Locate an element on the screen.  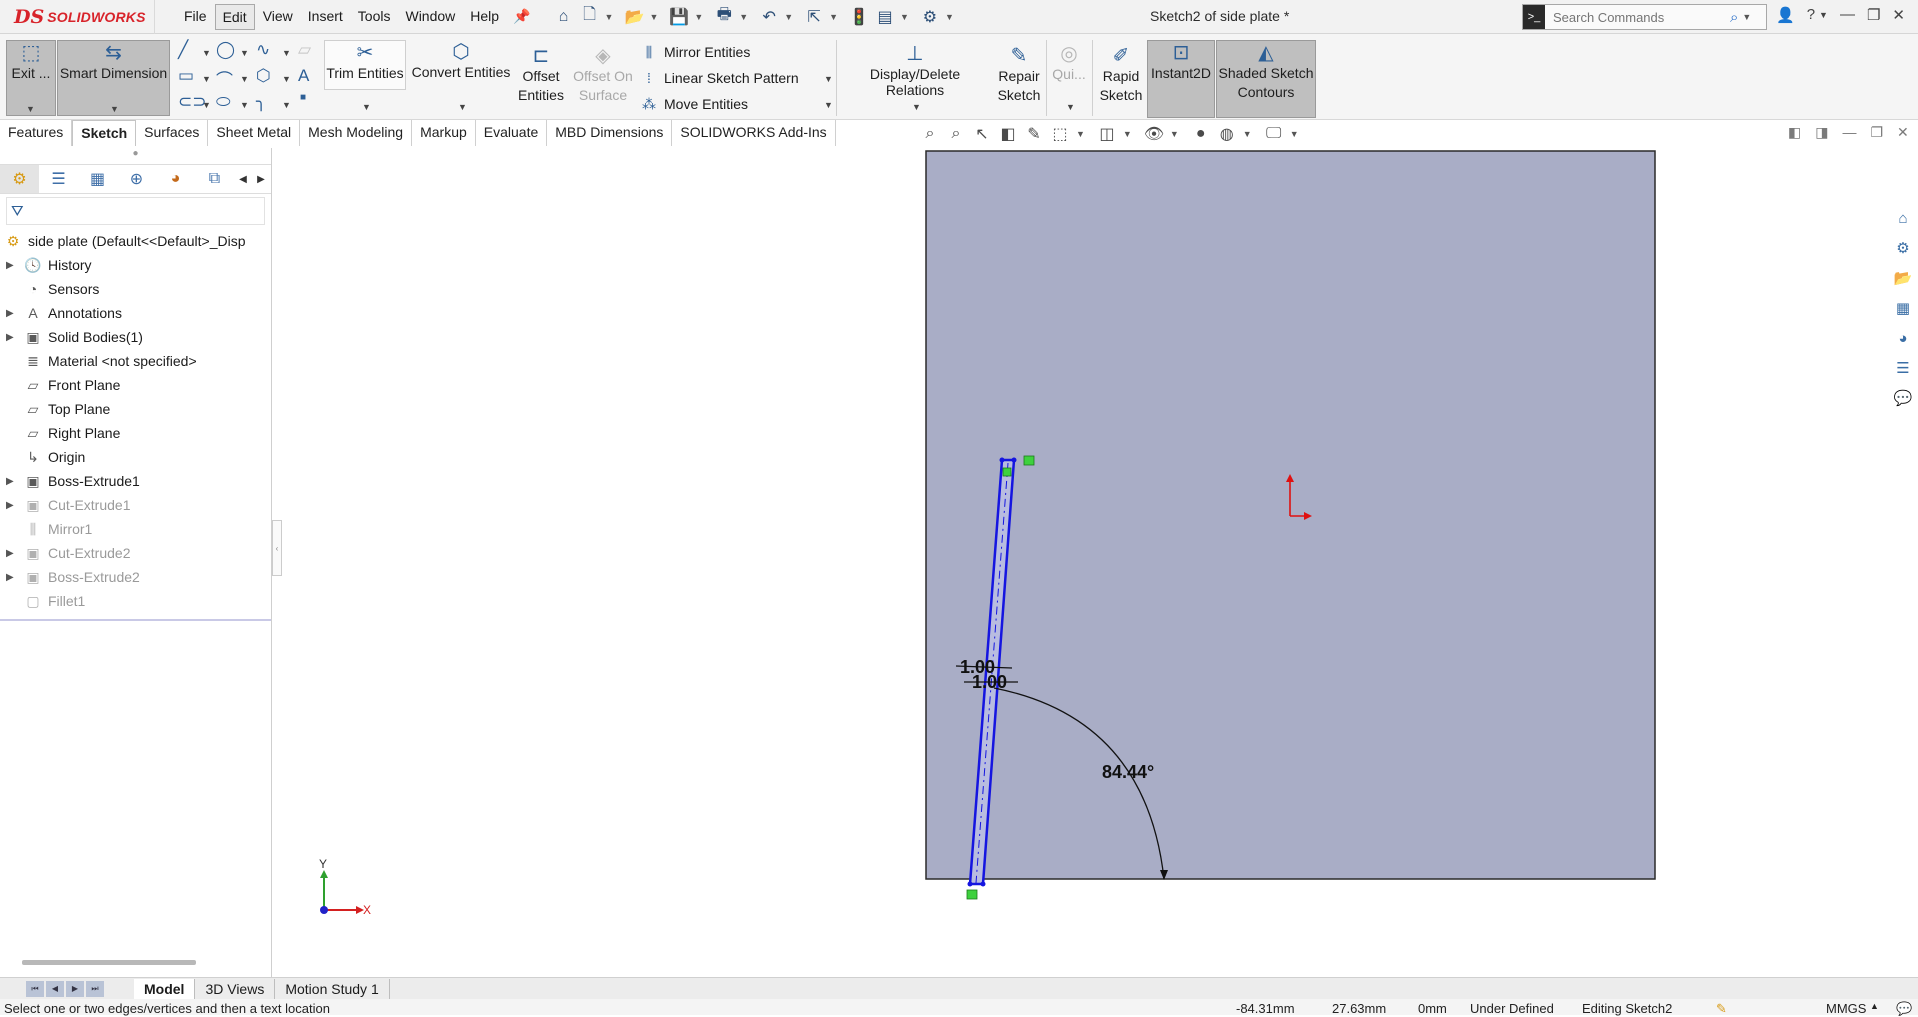
help-icon: ? is located at coordinates (1811, 15).